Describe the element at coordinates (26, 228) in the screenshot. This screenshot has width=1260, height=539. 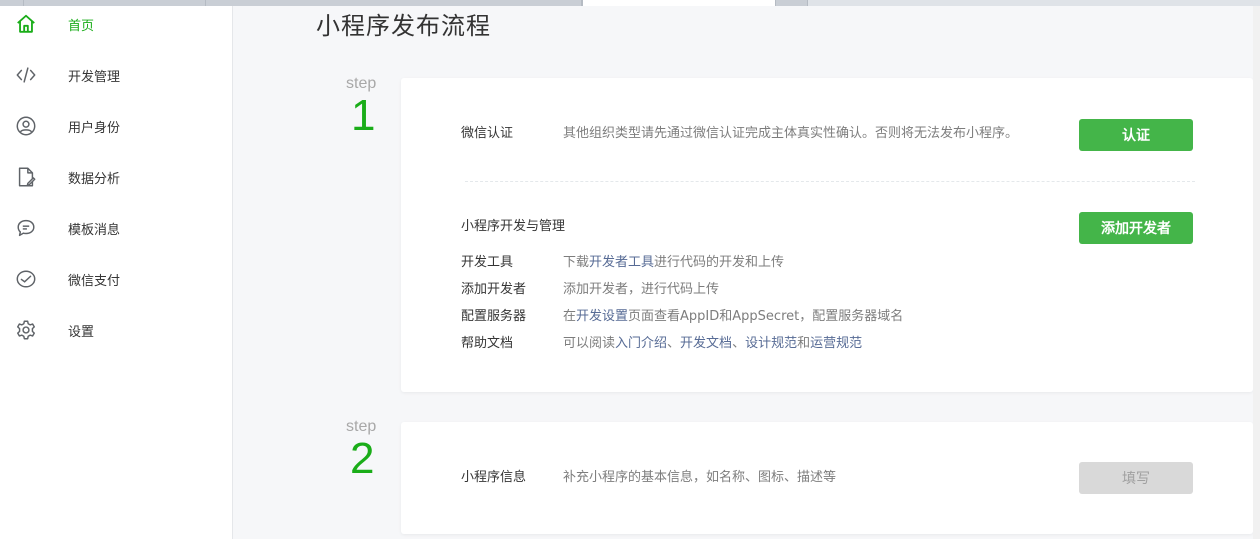
I see `chat-bubble-icon` at that location.